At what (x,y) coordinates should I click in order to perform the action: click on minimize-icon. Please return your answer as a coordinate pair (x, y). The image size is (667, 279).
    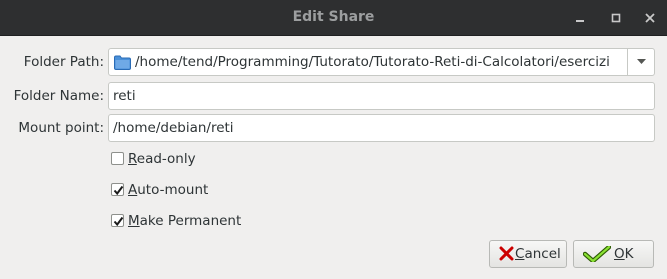
    Looking at the image, I should click on (580, 18).